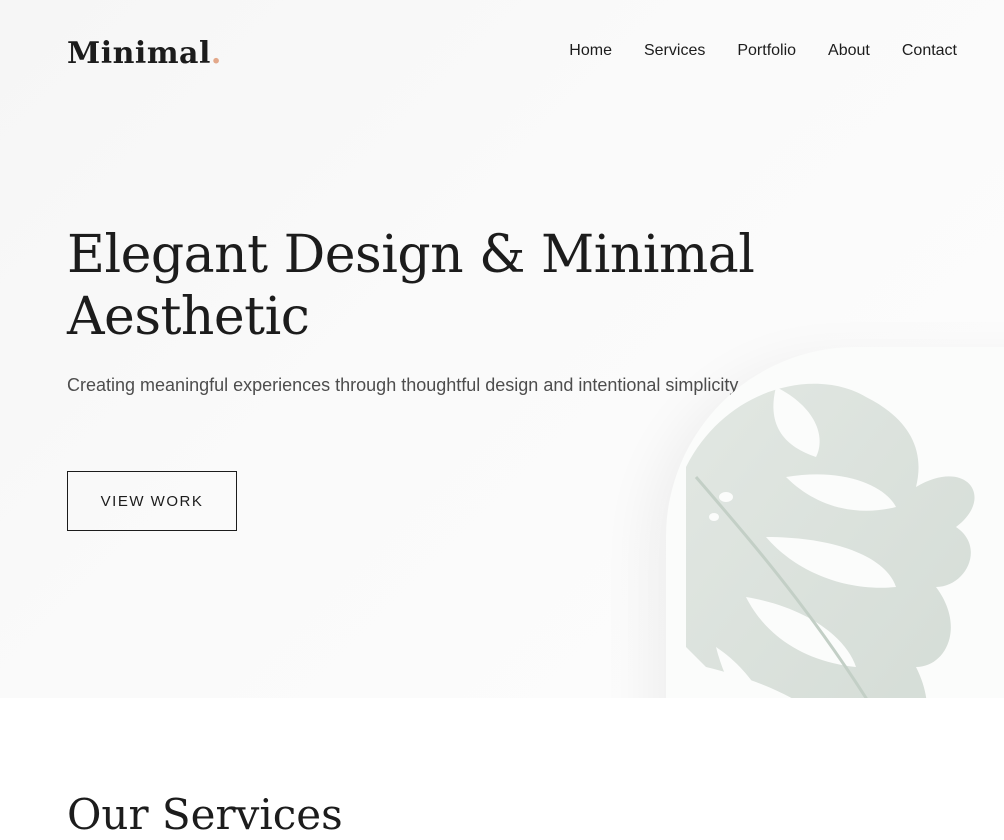 The width and height of the screenshot is (1004, 840). I want to click on main-nav: Home Services Portfolio About Contact, so click(763, 51).